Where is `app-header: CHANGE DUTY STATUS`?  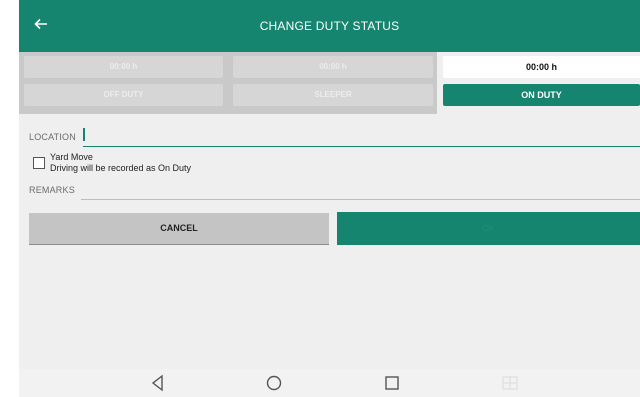
app-header: CHANGE DUTY STATUS is located at coordinates (329, 26).